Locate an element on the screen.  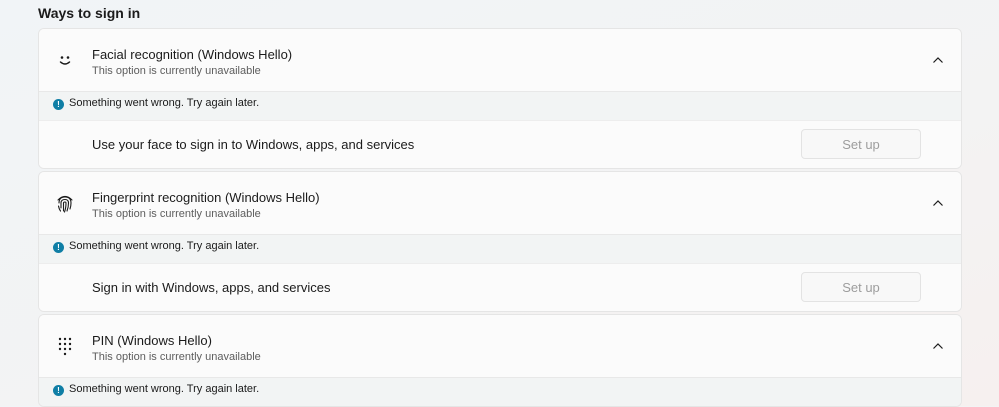
card-title: PIN (Windows Hello) is located at coordinates (152, 340).